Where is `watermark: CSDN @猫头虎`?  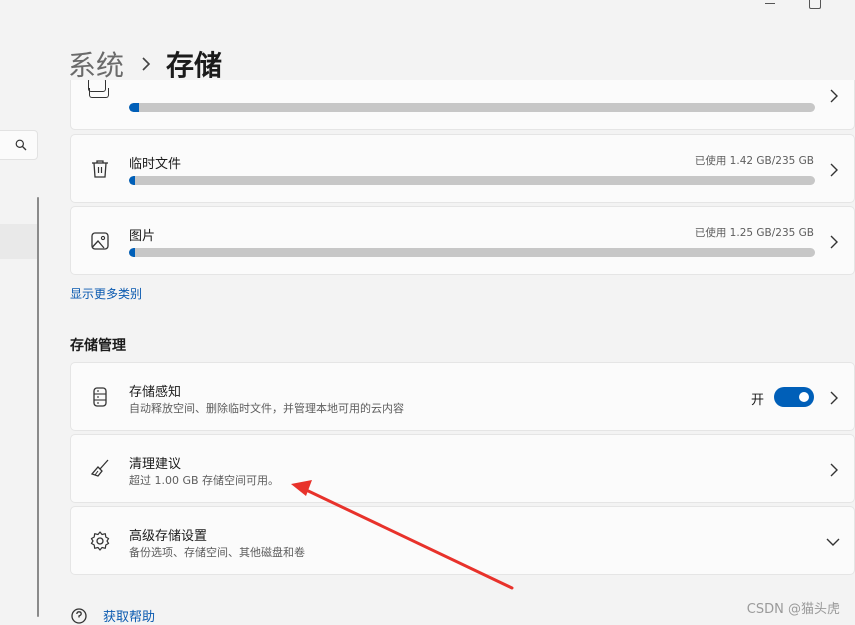
watermark: CSDN @猫头虎 is located at coordinates (793, 609).